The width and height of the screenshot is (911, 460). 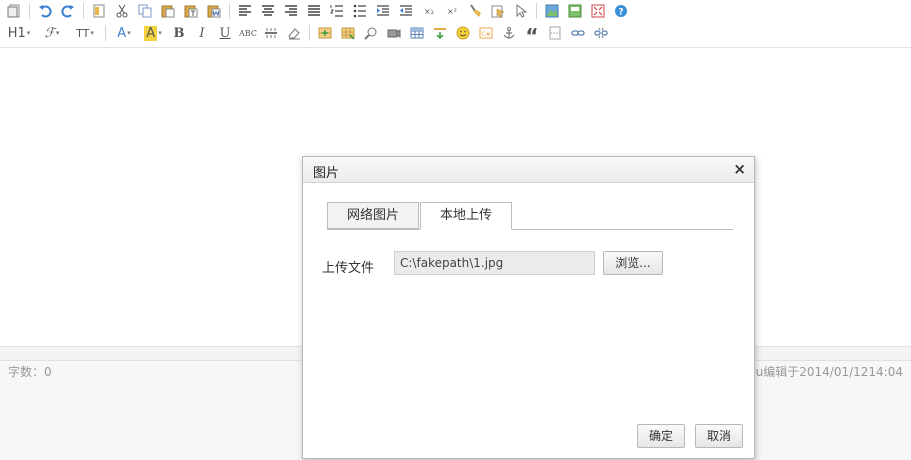 What do you see at coordinates (245, 11) in the screenshot?
I see `align-left-icon` at bounding box center [245, 11].